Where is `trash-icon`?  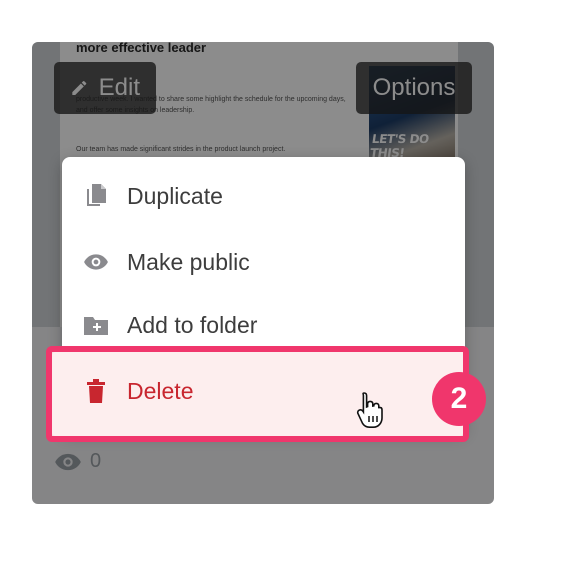
trash-icon is located at coordinates (96, 391).